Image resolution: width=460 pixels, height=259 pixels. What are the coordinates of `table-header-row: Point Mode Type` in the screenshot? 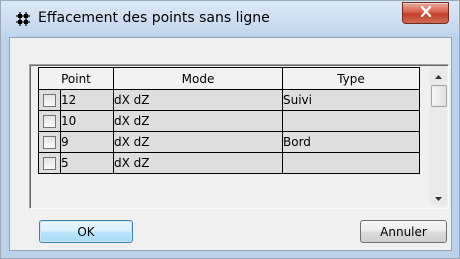 It's located at (229, 78).